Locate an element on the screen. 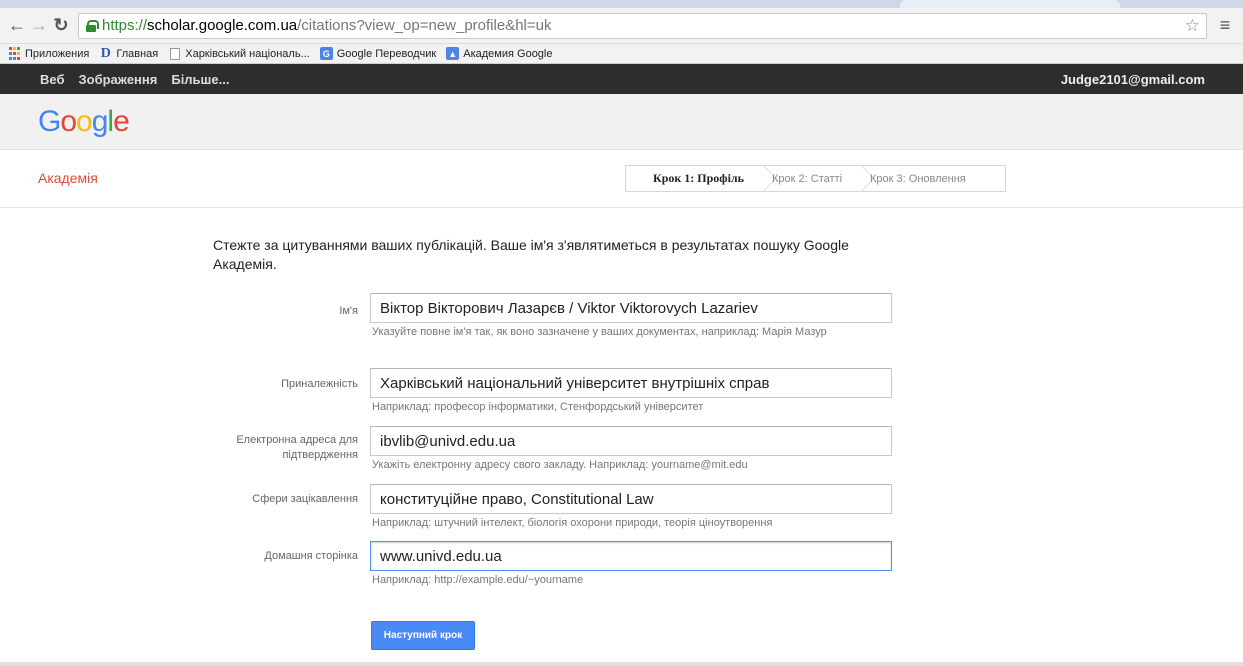 The height and width of the screenshot is (666, 1243). url-host: scholar.google.com.ua is located at coordinates (222, 25).